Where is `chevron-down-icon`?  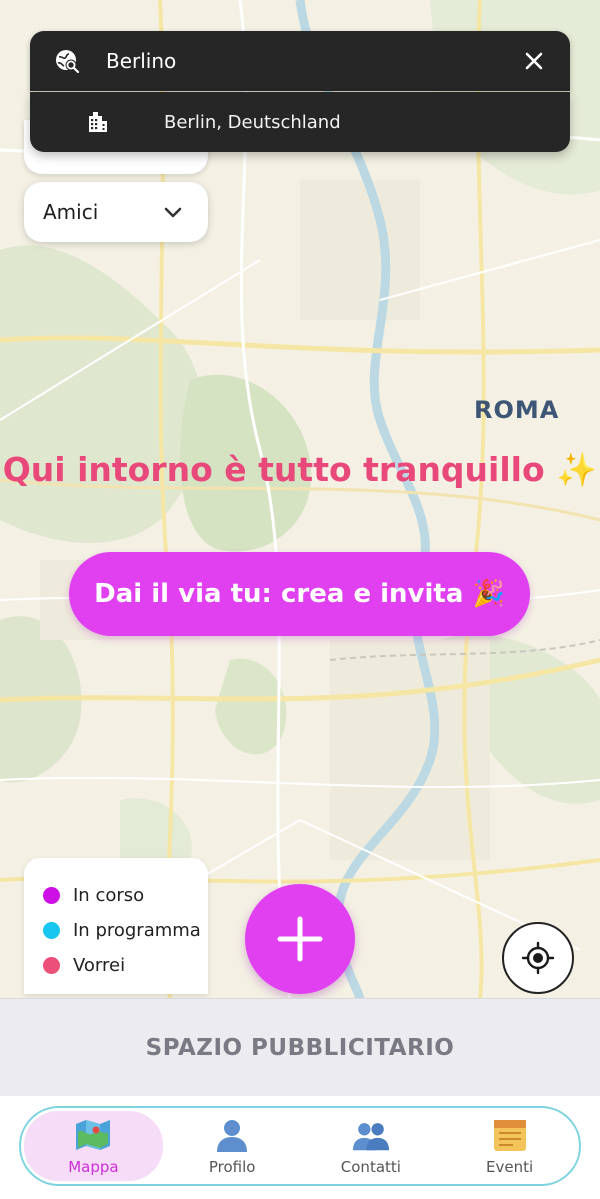
chevron-down-icon is located at coordinates (173, 212).